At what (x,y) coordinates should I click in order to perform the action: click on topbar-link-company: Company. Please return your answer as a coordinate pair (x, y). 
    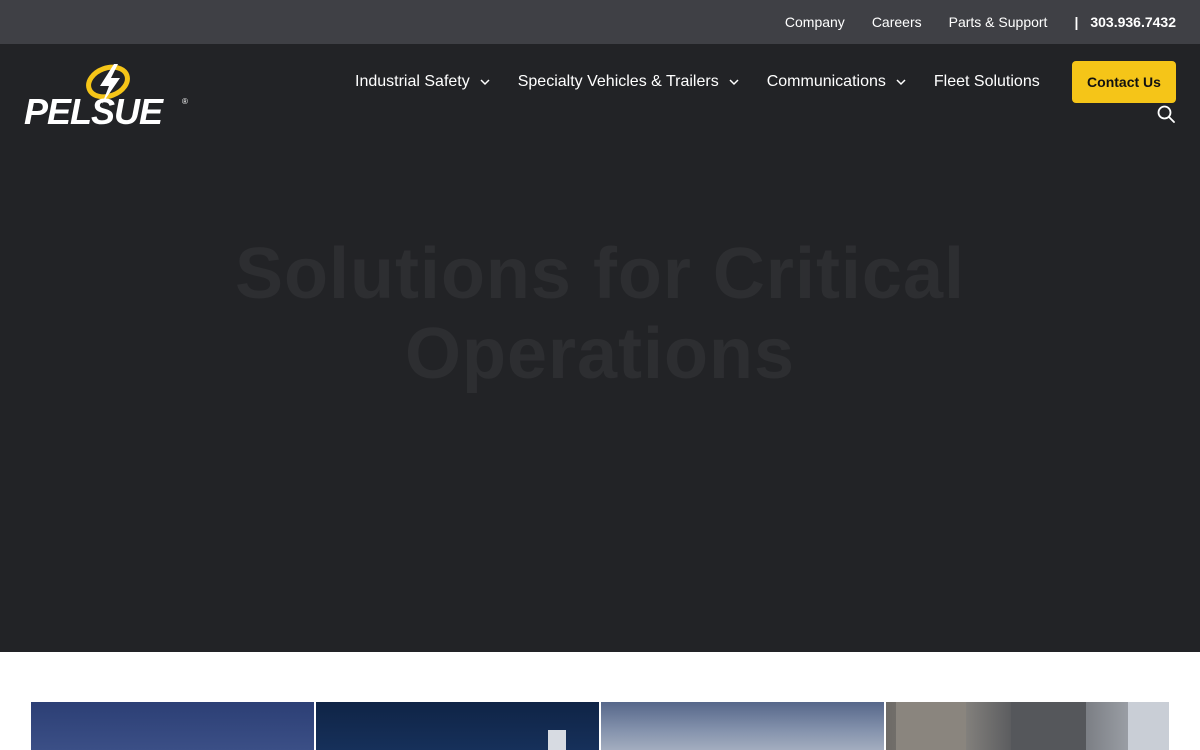
    Looking at the image, I should click on (815, 22).